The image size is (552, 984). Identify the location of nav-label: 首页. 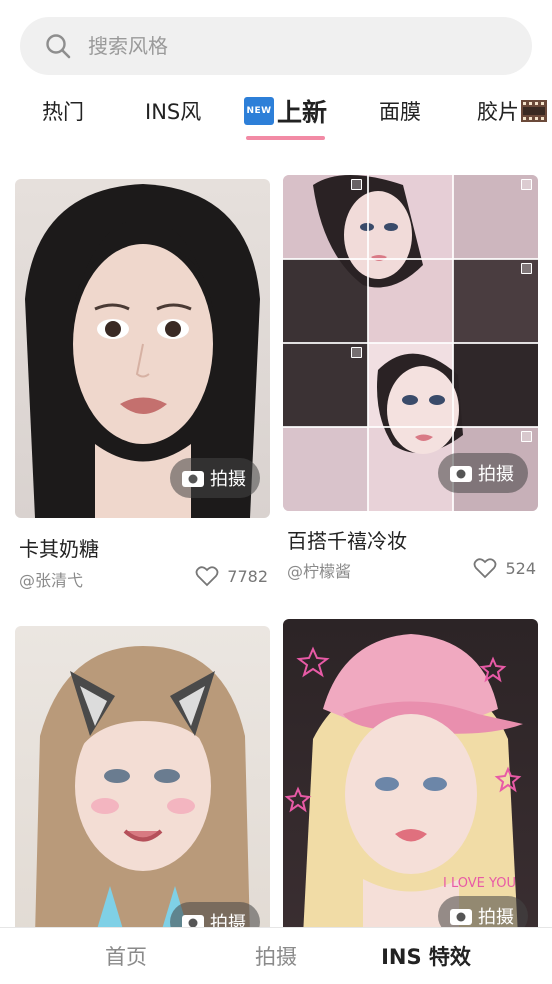
(126, 957).